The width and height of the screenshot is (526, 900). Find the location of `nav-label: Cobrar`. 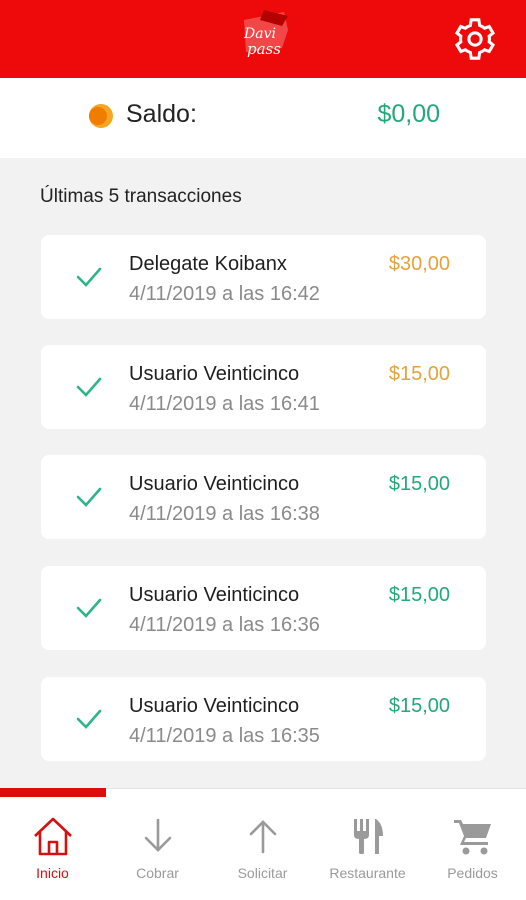

nav-label: Cobrar is located at coordinates (157, 873).